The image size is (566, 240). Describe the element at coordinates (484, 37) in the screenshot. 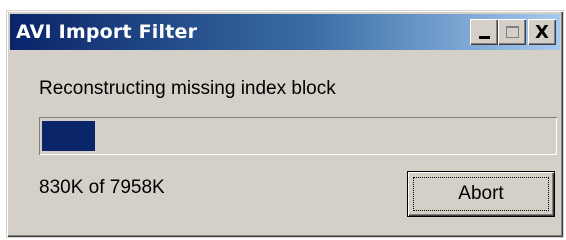

I see `minimize-icon` at that location.